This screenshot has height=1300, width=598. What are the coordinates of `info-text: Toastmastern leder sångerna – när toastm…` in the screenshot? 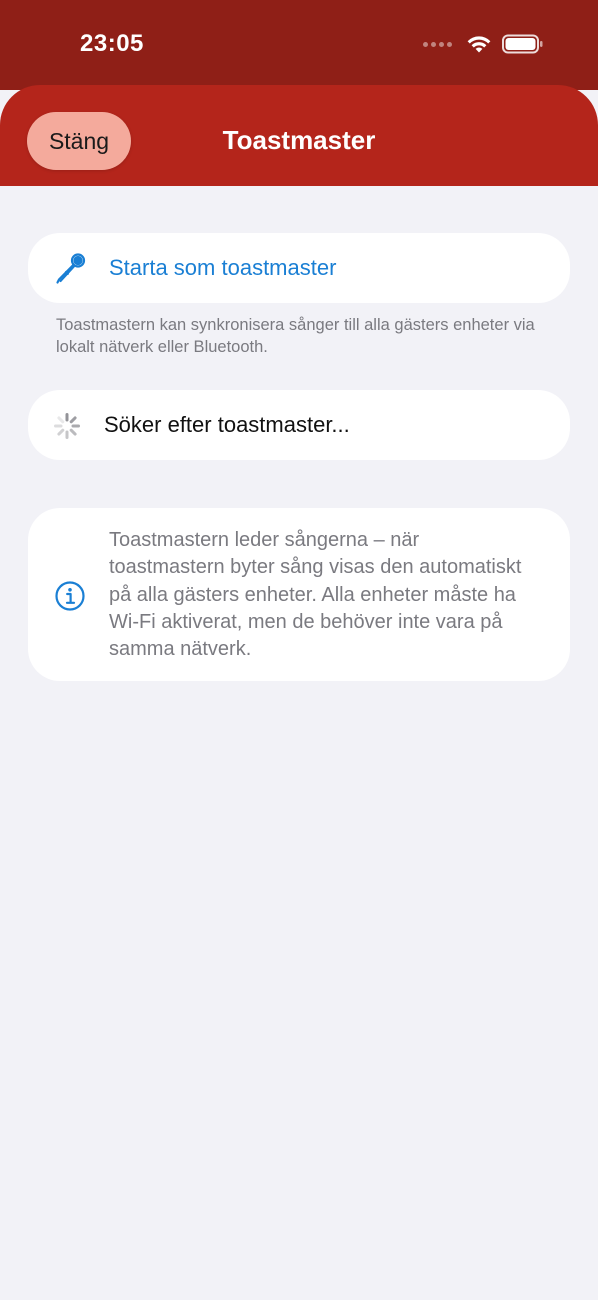 It's located at (315, 595).